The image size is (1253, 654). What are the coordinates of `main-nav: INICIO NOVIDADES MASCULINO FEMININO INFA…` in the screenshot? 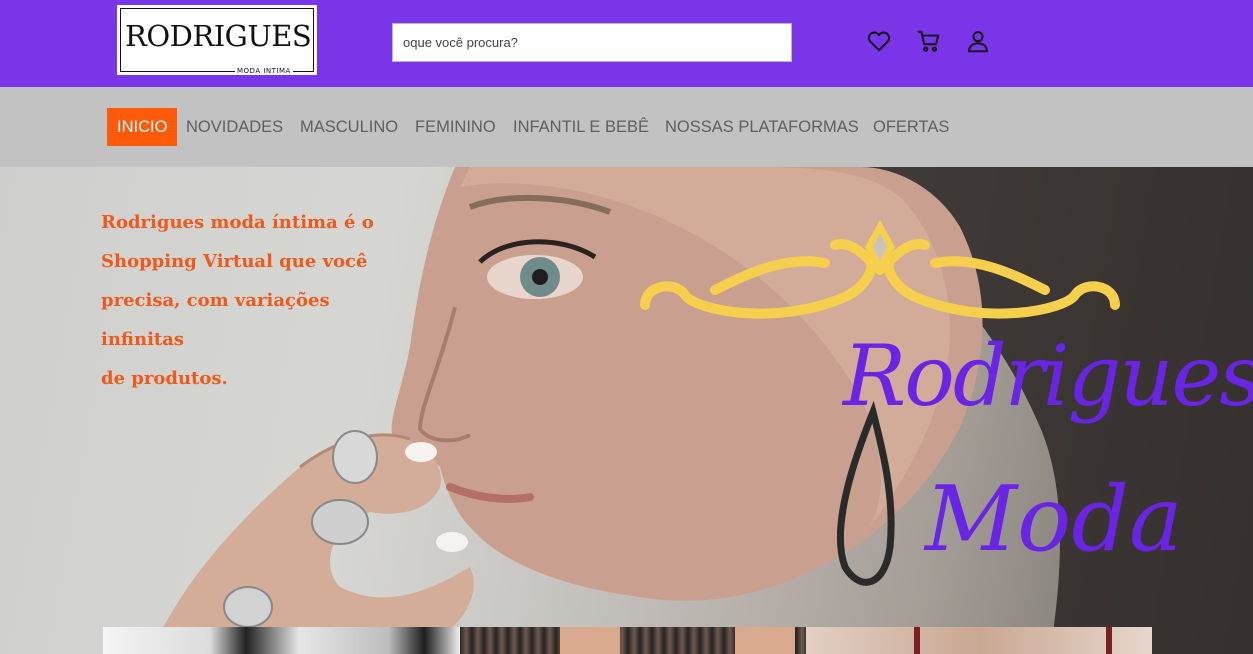 It's located at (626, 127).